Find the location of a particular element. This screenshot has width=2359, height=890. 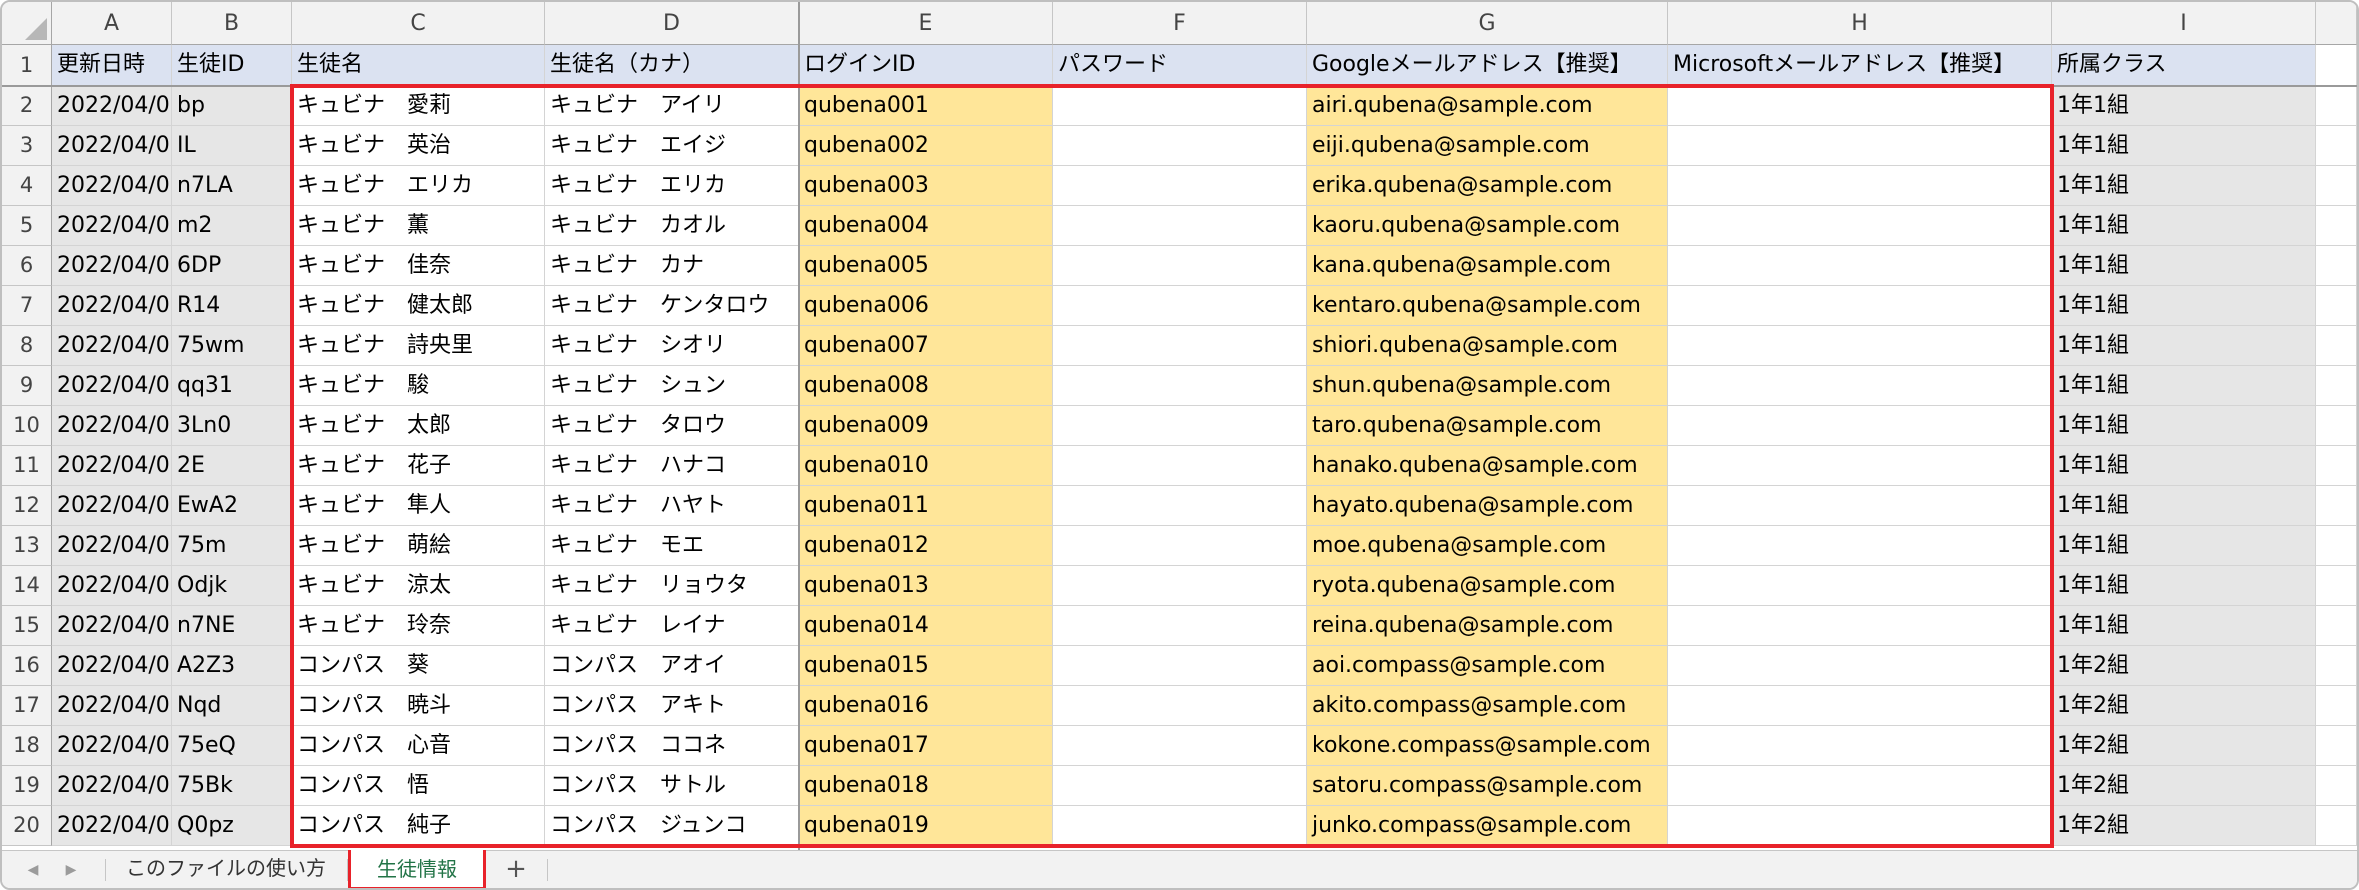

cell-a10: 2022/04/0 is located at coordinates (112, 426).